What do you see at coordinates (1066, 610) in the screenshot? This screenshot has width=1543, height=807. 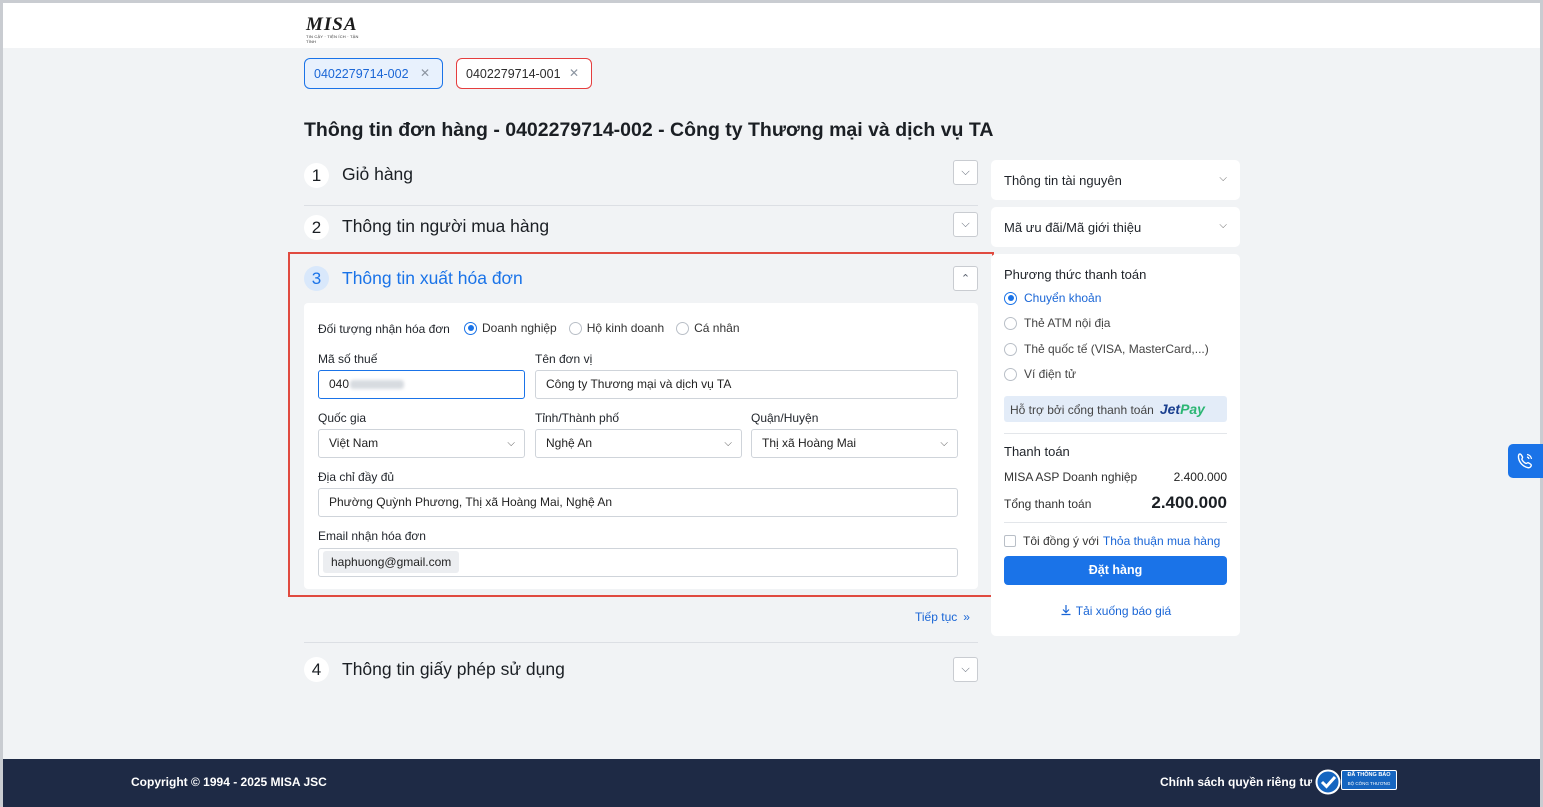 I see `download-icon` at bounding box center [1066, 610].